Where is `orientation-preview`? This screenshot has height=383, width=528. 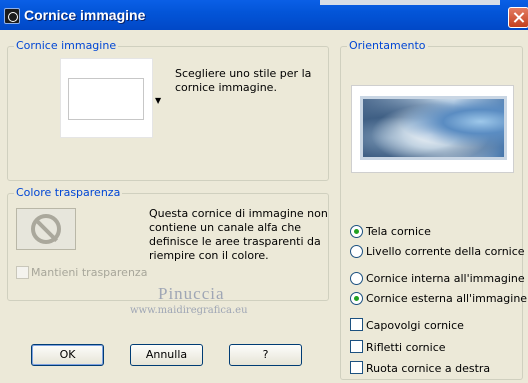 orientation-preview is located at coordinates (432, 129).